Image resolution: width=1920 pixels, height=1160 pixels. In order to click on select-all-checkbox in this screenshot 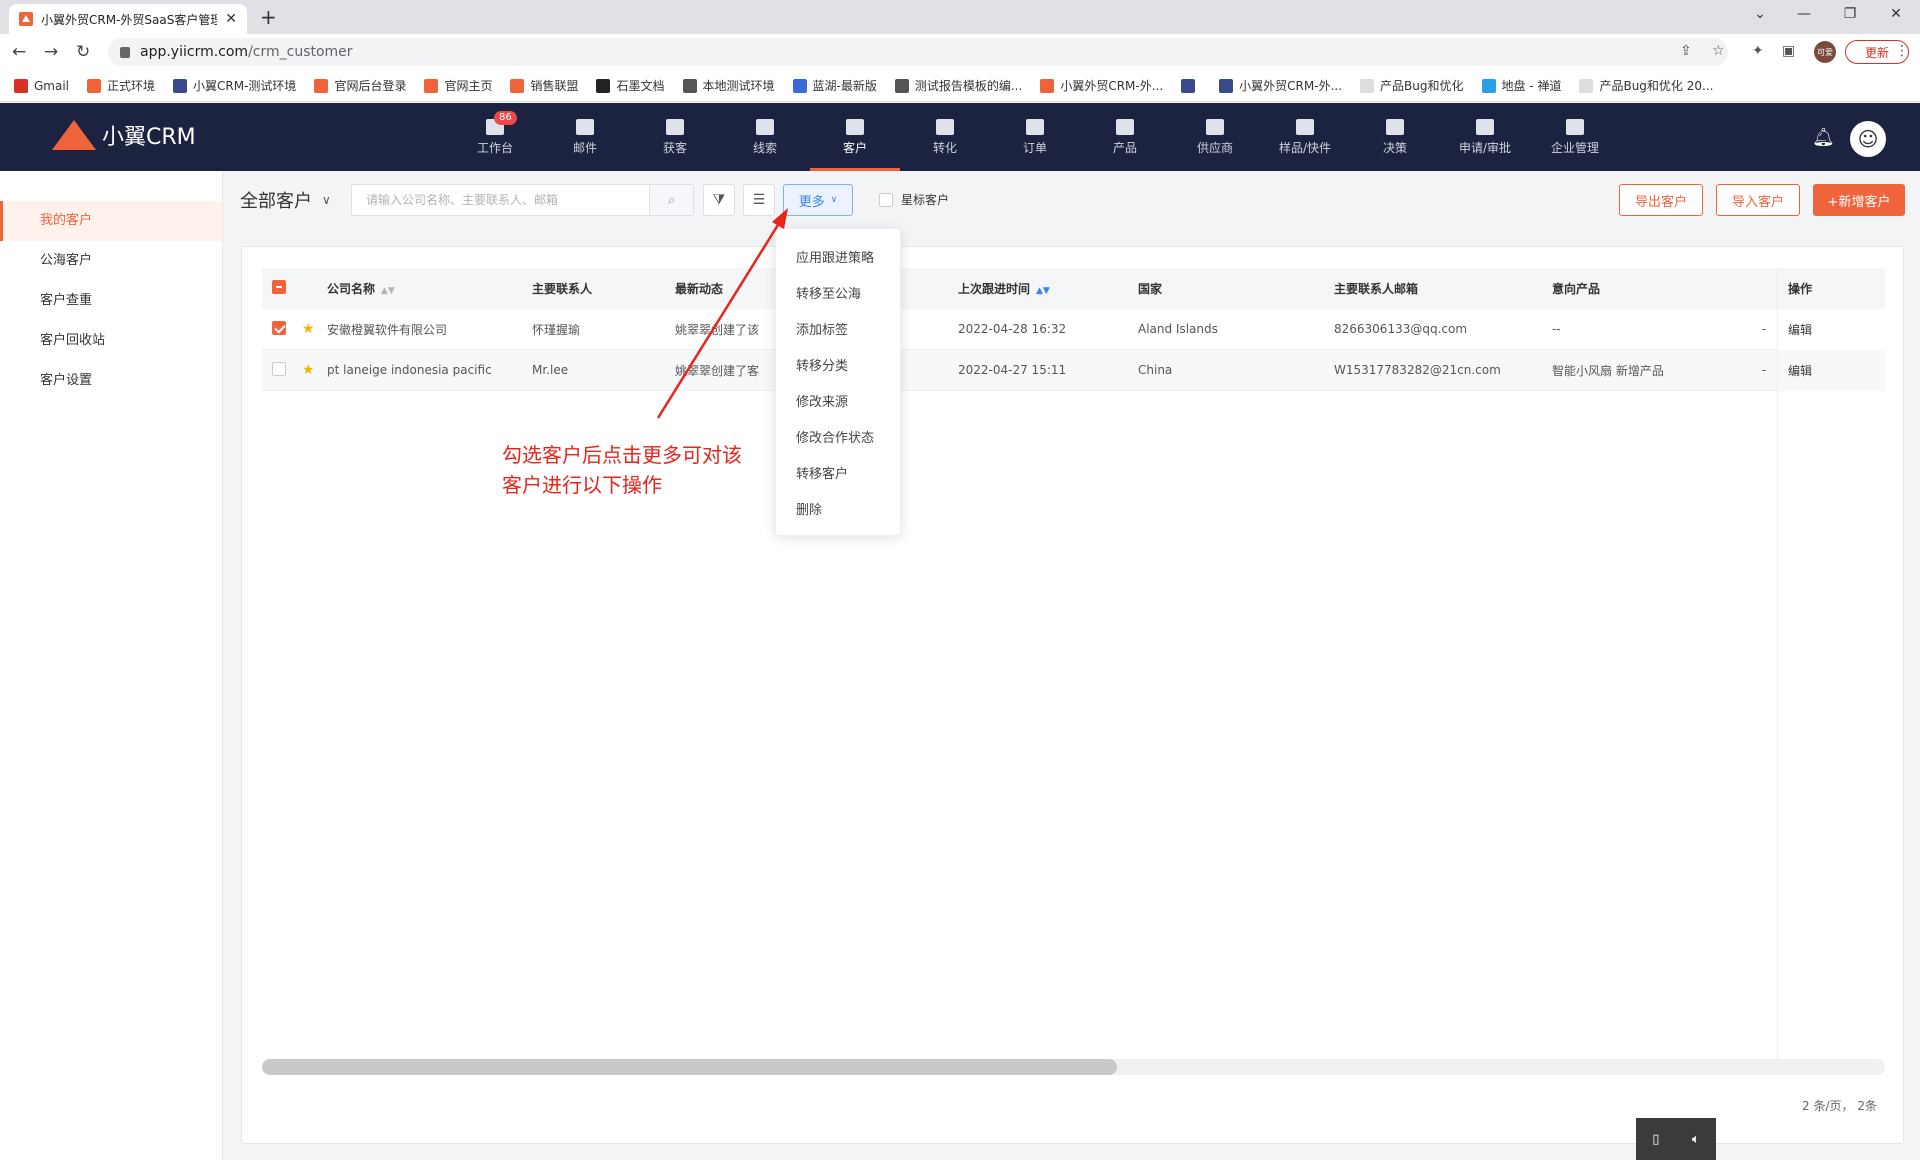, I will do `click(279, 287)`.